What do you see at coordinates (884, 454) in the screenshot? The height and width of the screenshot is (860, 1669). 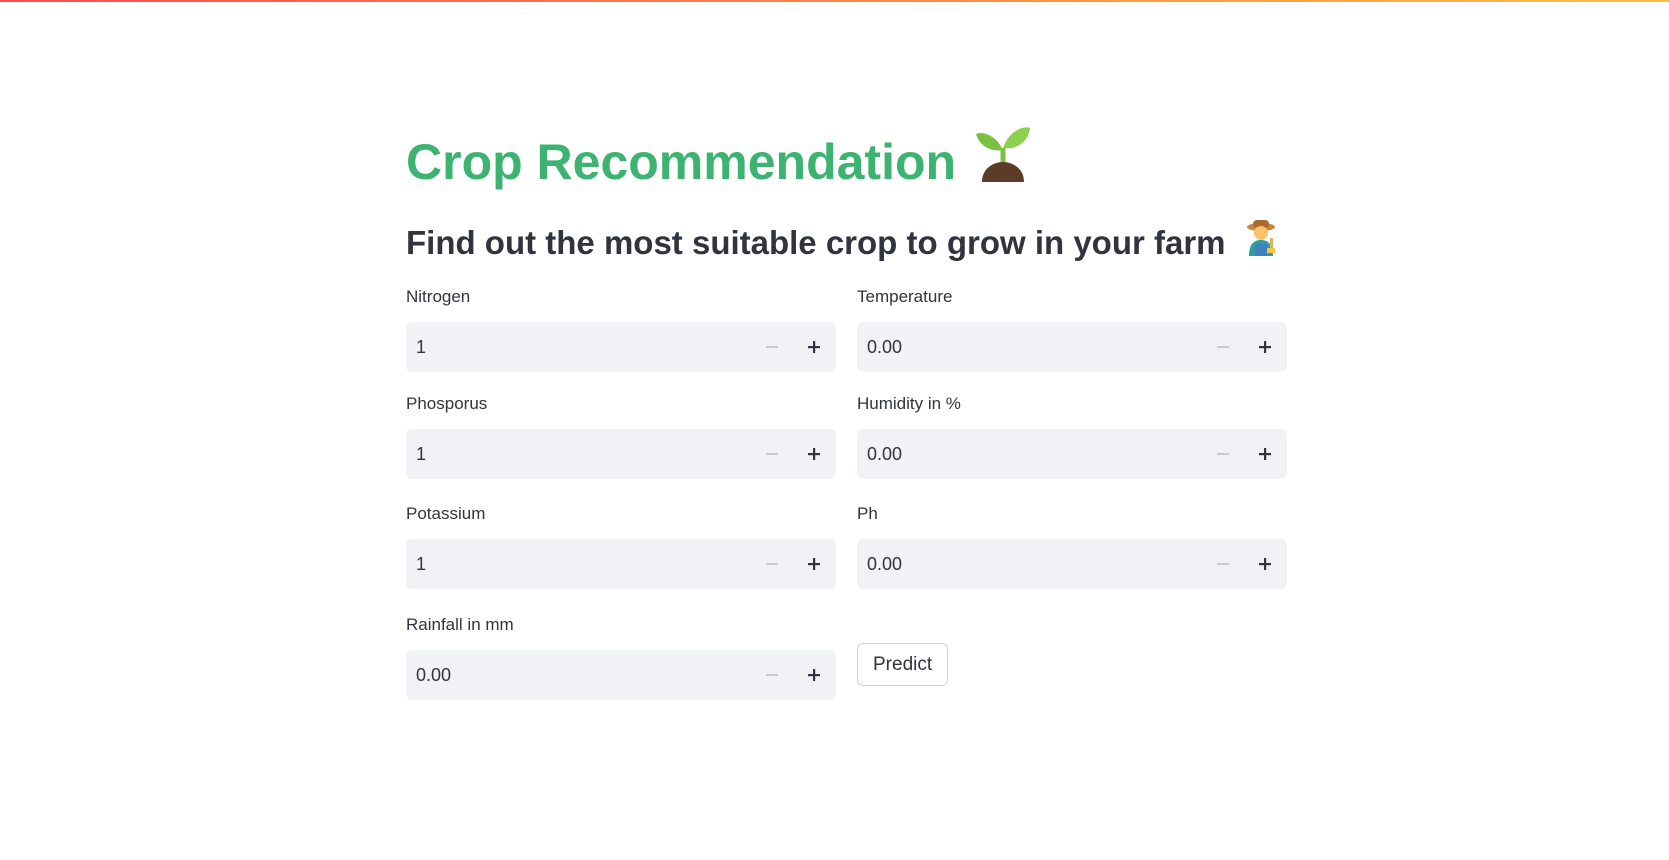 I see `humidity-value: 0.00` at bounding box center [884, 454].